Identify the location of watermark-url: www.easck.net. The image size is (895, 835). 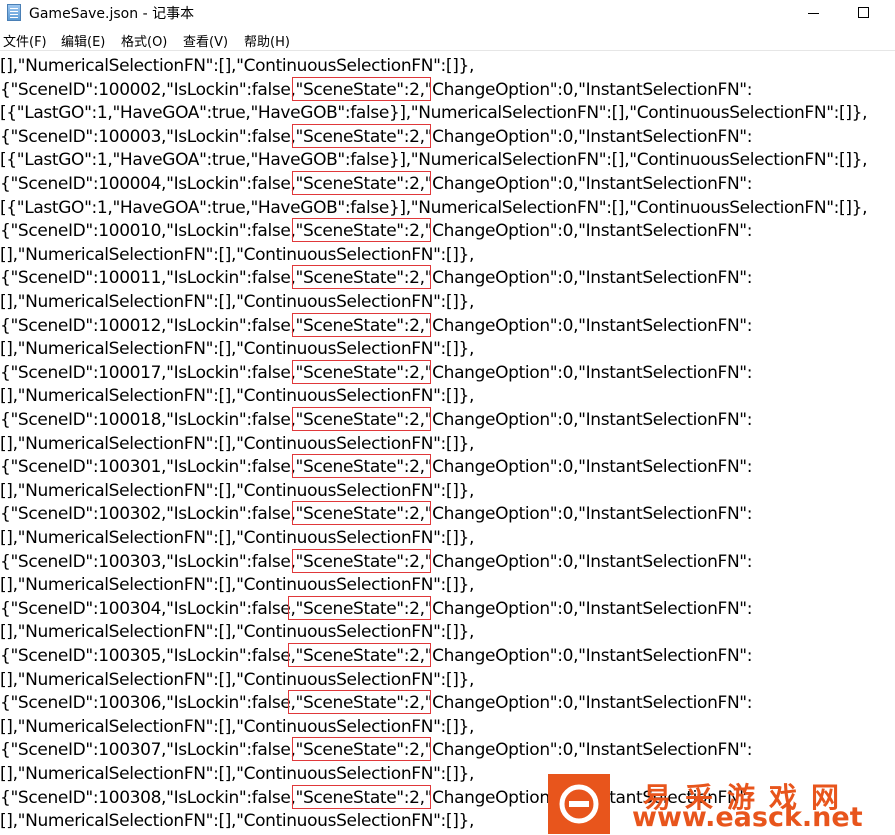
(747, 817).